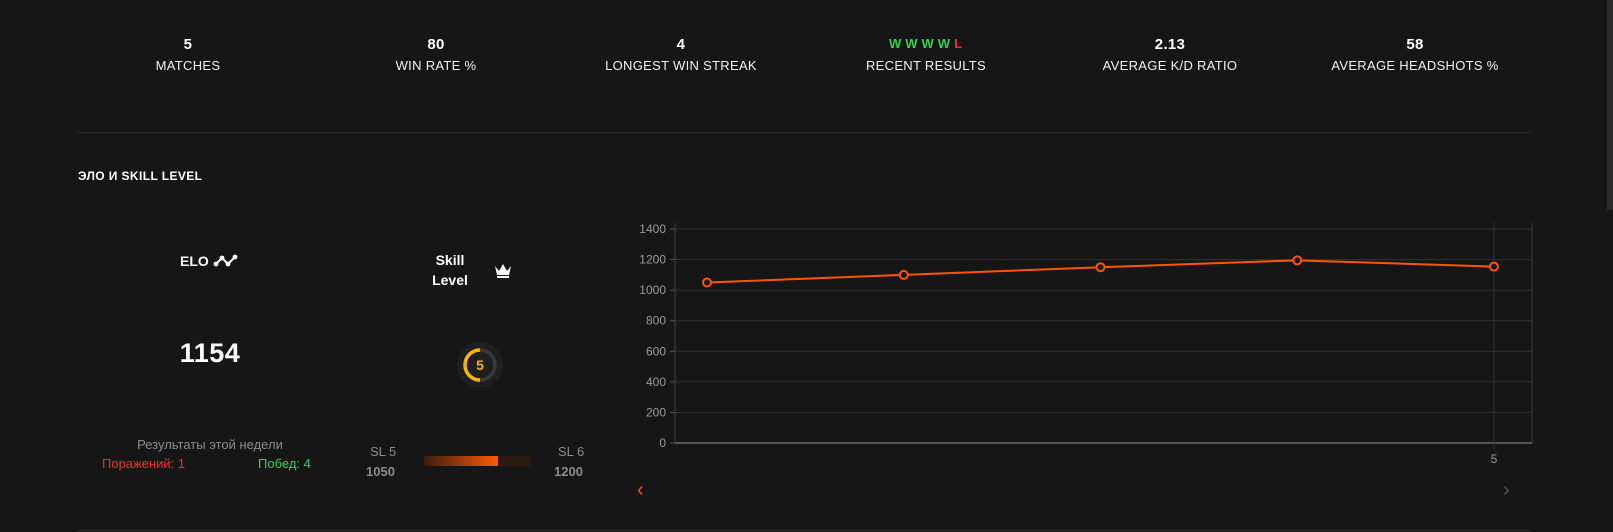 The height and width of the screenshot is (532, 1613). I want to click on skill-progress-bar, so click(477, 461).